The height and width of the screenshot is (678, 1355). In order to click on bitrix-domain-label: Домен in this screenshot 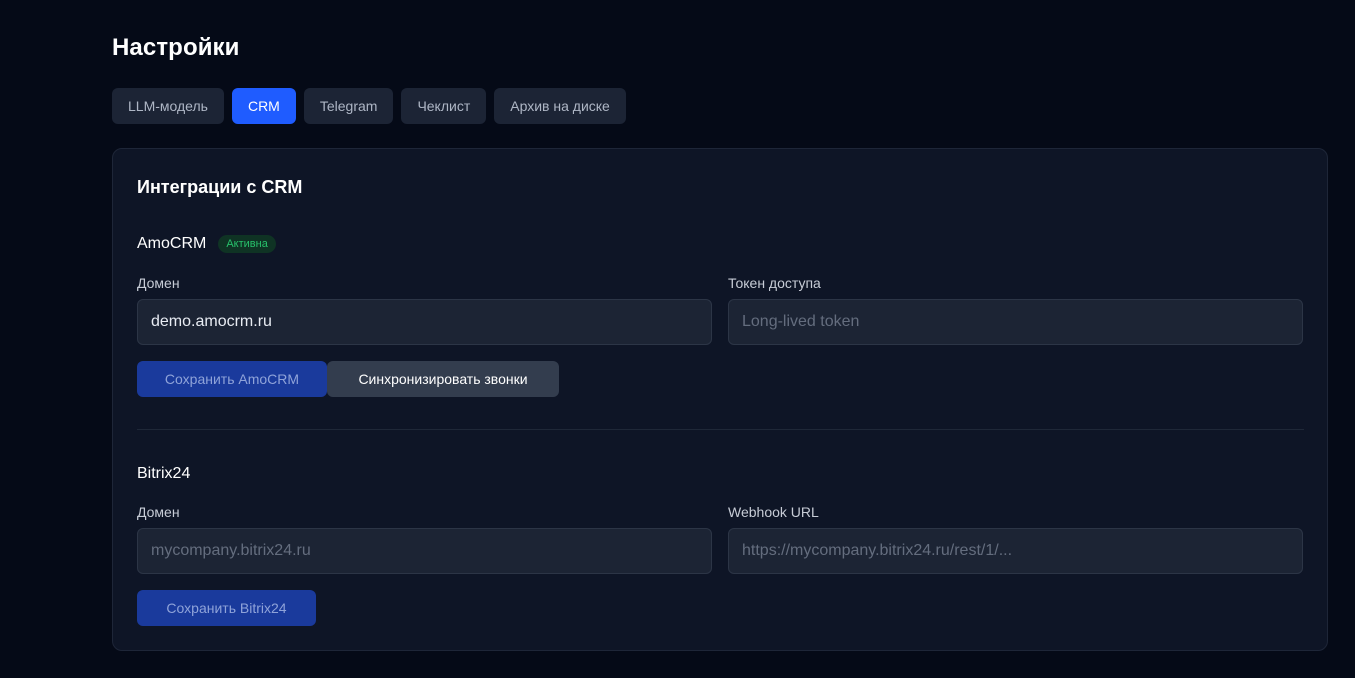, I will do `click(158, 512)`.